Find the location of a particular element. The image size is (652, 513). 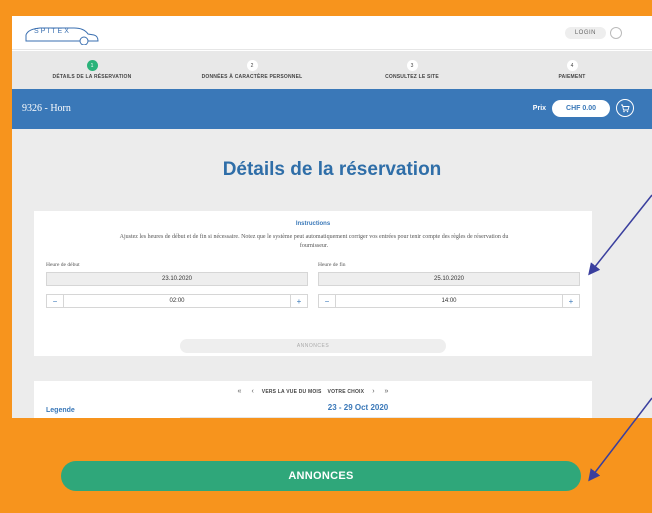

first-page-icon: « is located at coordinates (240, 391).